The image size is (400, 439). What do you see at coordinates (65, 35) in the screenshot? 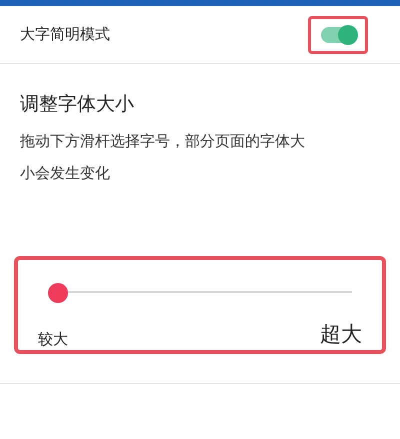
I see `setting-label: 大字简明模式` at bounding box center [65, 35].